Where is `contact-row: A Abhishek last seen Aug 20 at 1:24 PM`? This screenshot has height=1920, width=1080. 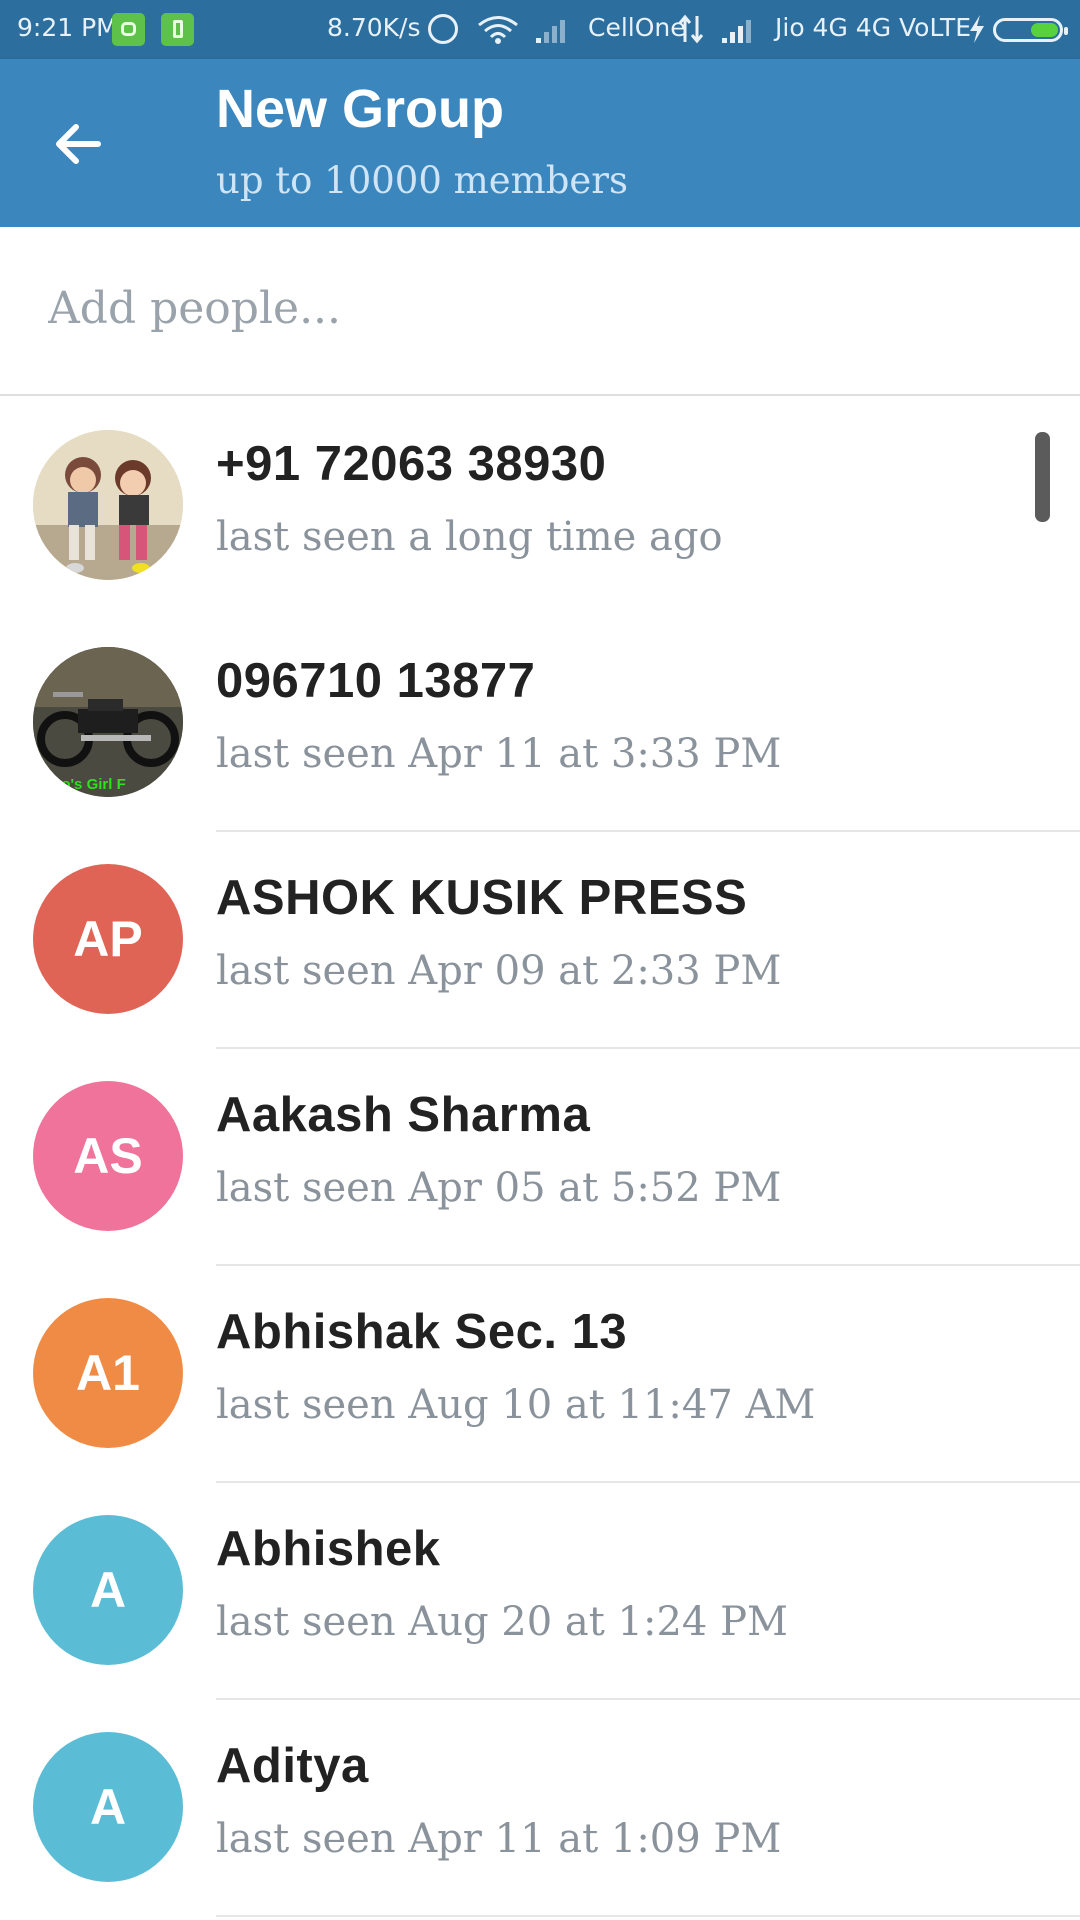 contact-row: A Abhishek last seen Aug 20 at 1:24 PM is located at coordinates (540, 1591).